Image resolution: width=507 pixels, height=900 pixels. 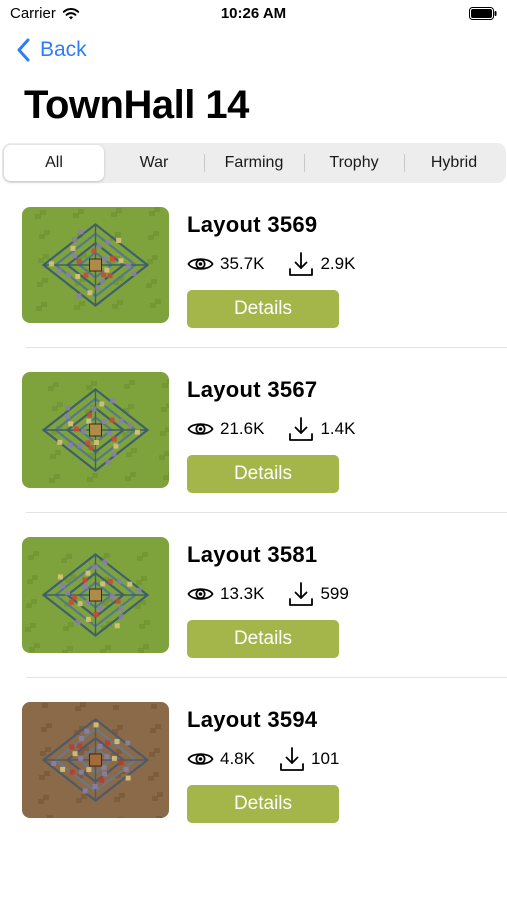 I want to click on status-bar: Carrier 10:26 AM, so click(x=253, y=14).